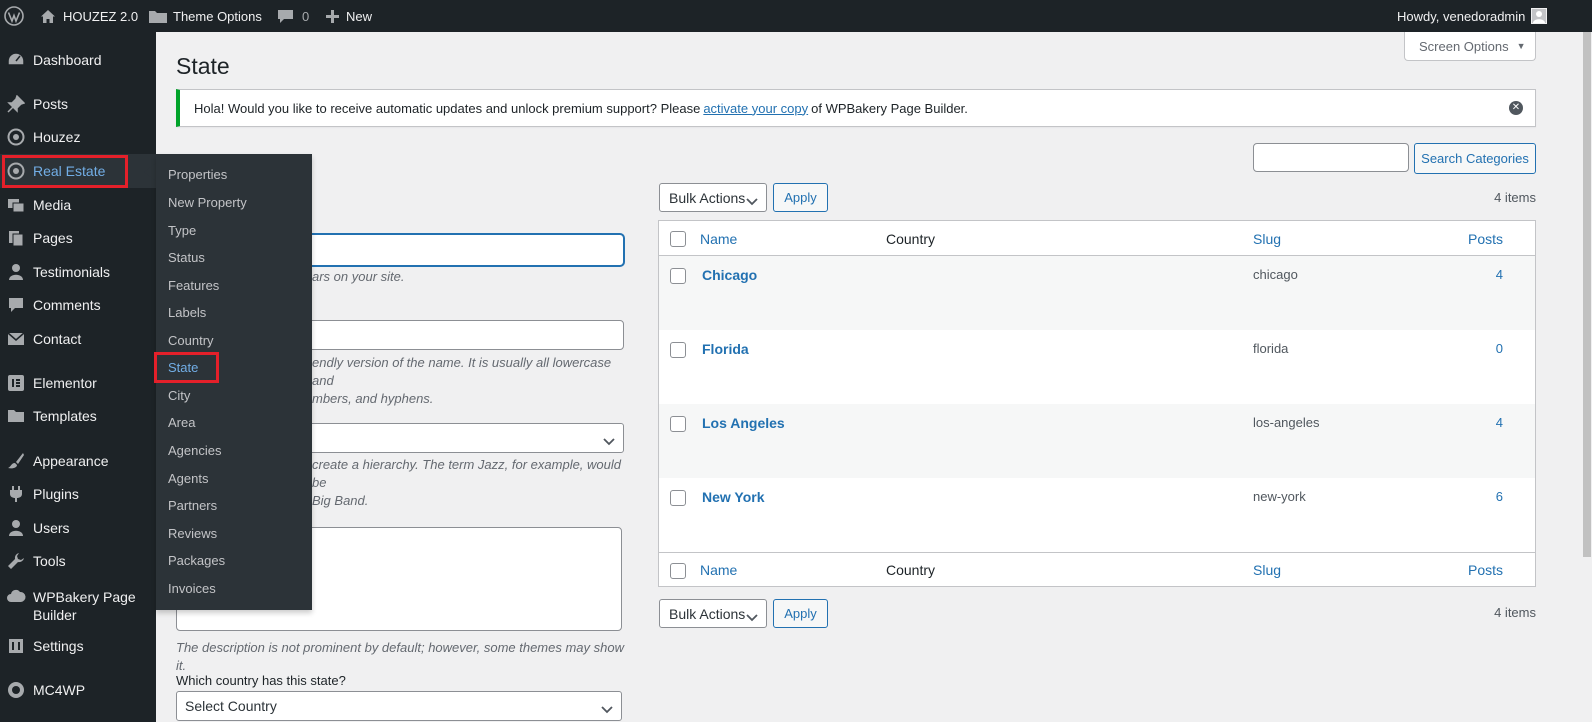 This screenshot has width=1592, height=722. What do you see at coordinates (1461, 16) in the screenshot?
I see `howdy-text: Howdy, venedoradmin` at bounding box center [1461, 16].